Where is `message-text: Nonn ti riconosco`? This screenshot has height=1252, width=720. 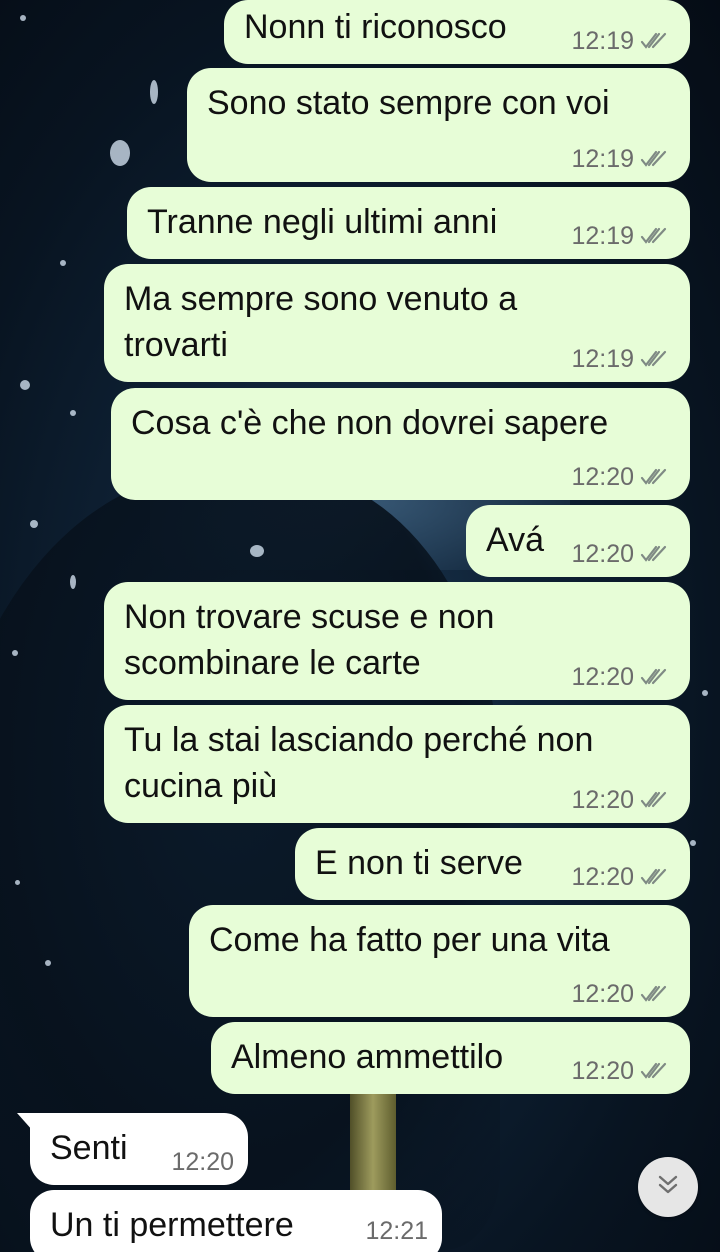
message-text: Nonn ti riconosco is located at coordinates (375, 27).